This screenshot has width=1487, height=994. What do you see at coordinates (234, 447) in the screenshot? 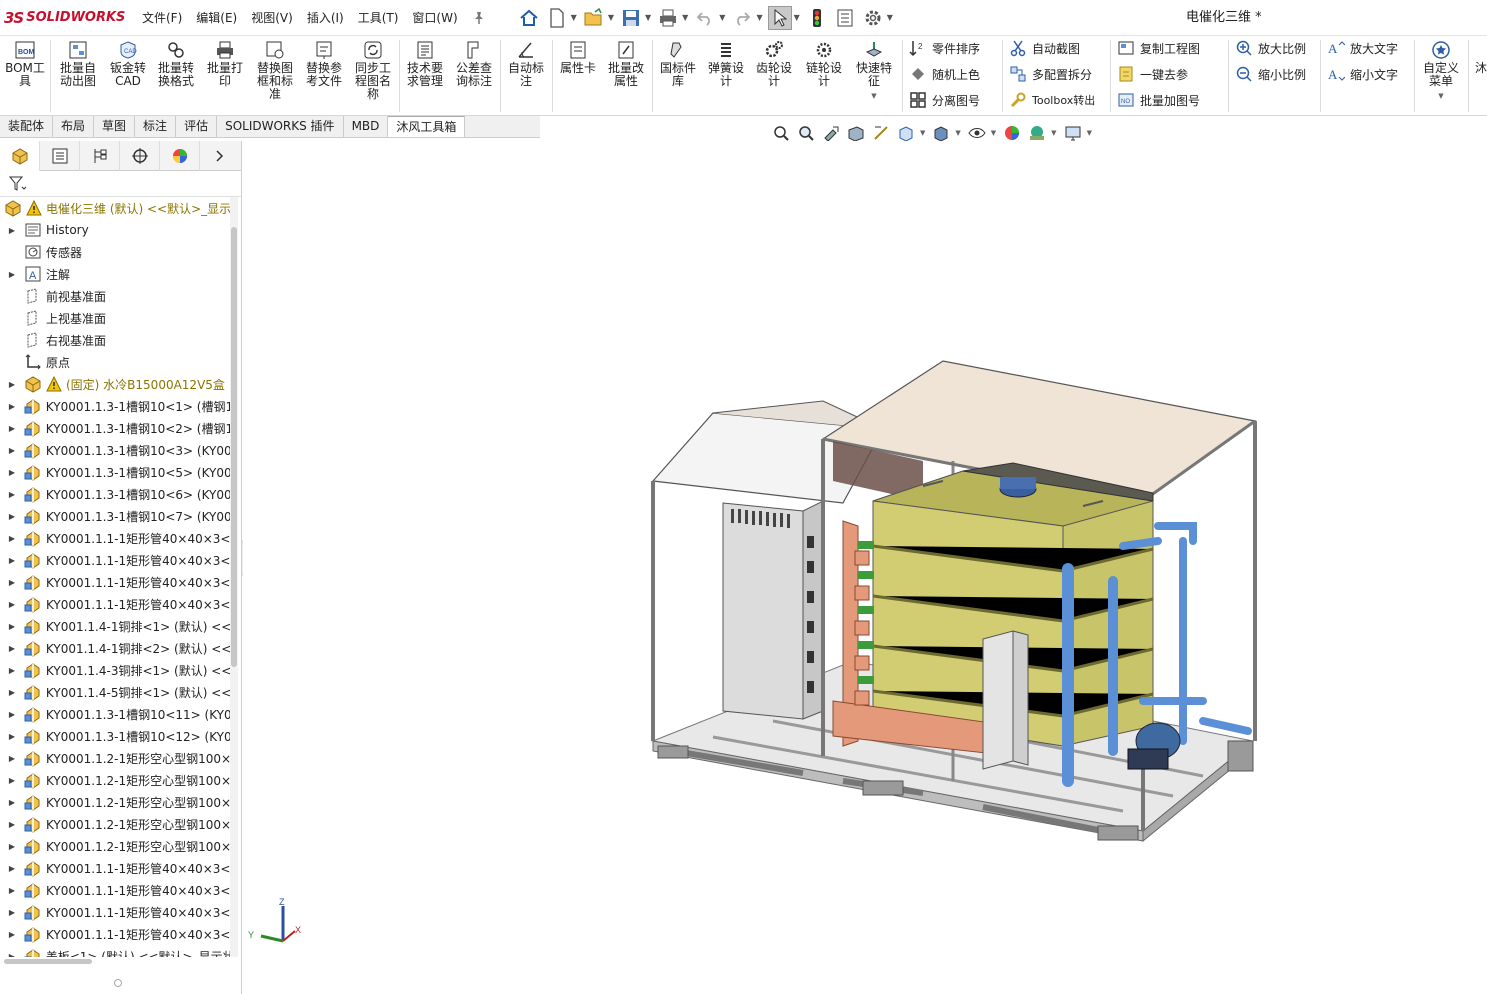
I see `scrollbar-thumb` at bounding box center [234, 447].